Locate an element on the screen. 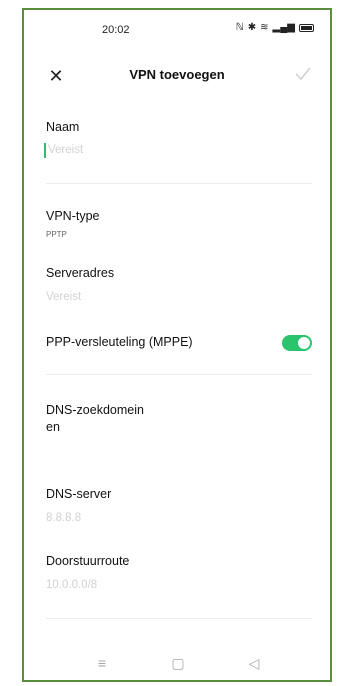 Image resolution: width=337 pixels, height=686 pixels. text-cursor is located at coordinates (45, 150).